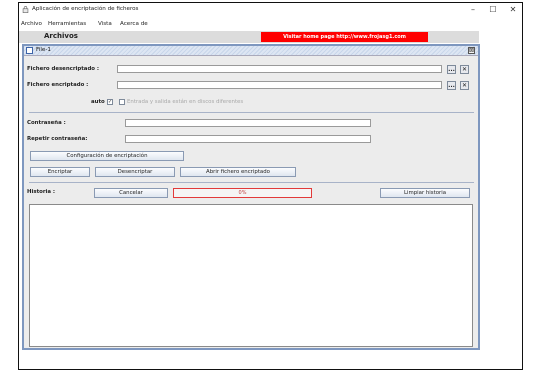 The height and width of the screenshot is (374, 540). What do you see at coordinates (98, 102) in the screenshot?
I see `auto-label: auto` at bounding box center [98, 102].